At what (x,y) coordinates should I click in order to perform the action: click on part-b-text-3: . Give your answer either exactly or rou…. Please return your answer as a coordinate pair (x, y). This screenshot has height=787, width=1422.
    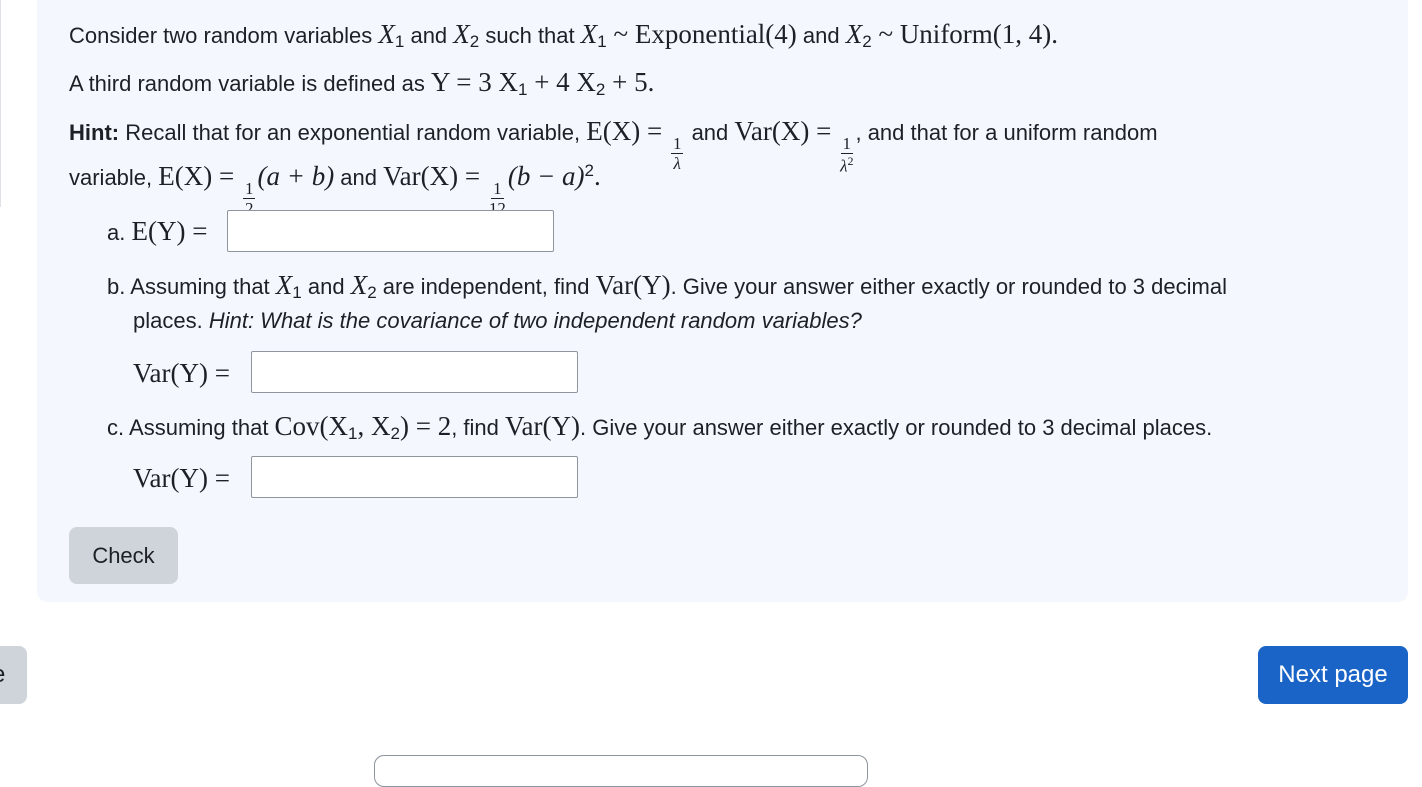
    Looking at the image, I should click on (948, 286).